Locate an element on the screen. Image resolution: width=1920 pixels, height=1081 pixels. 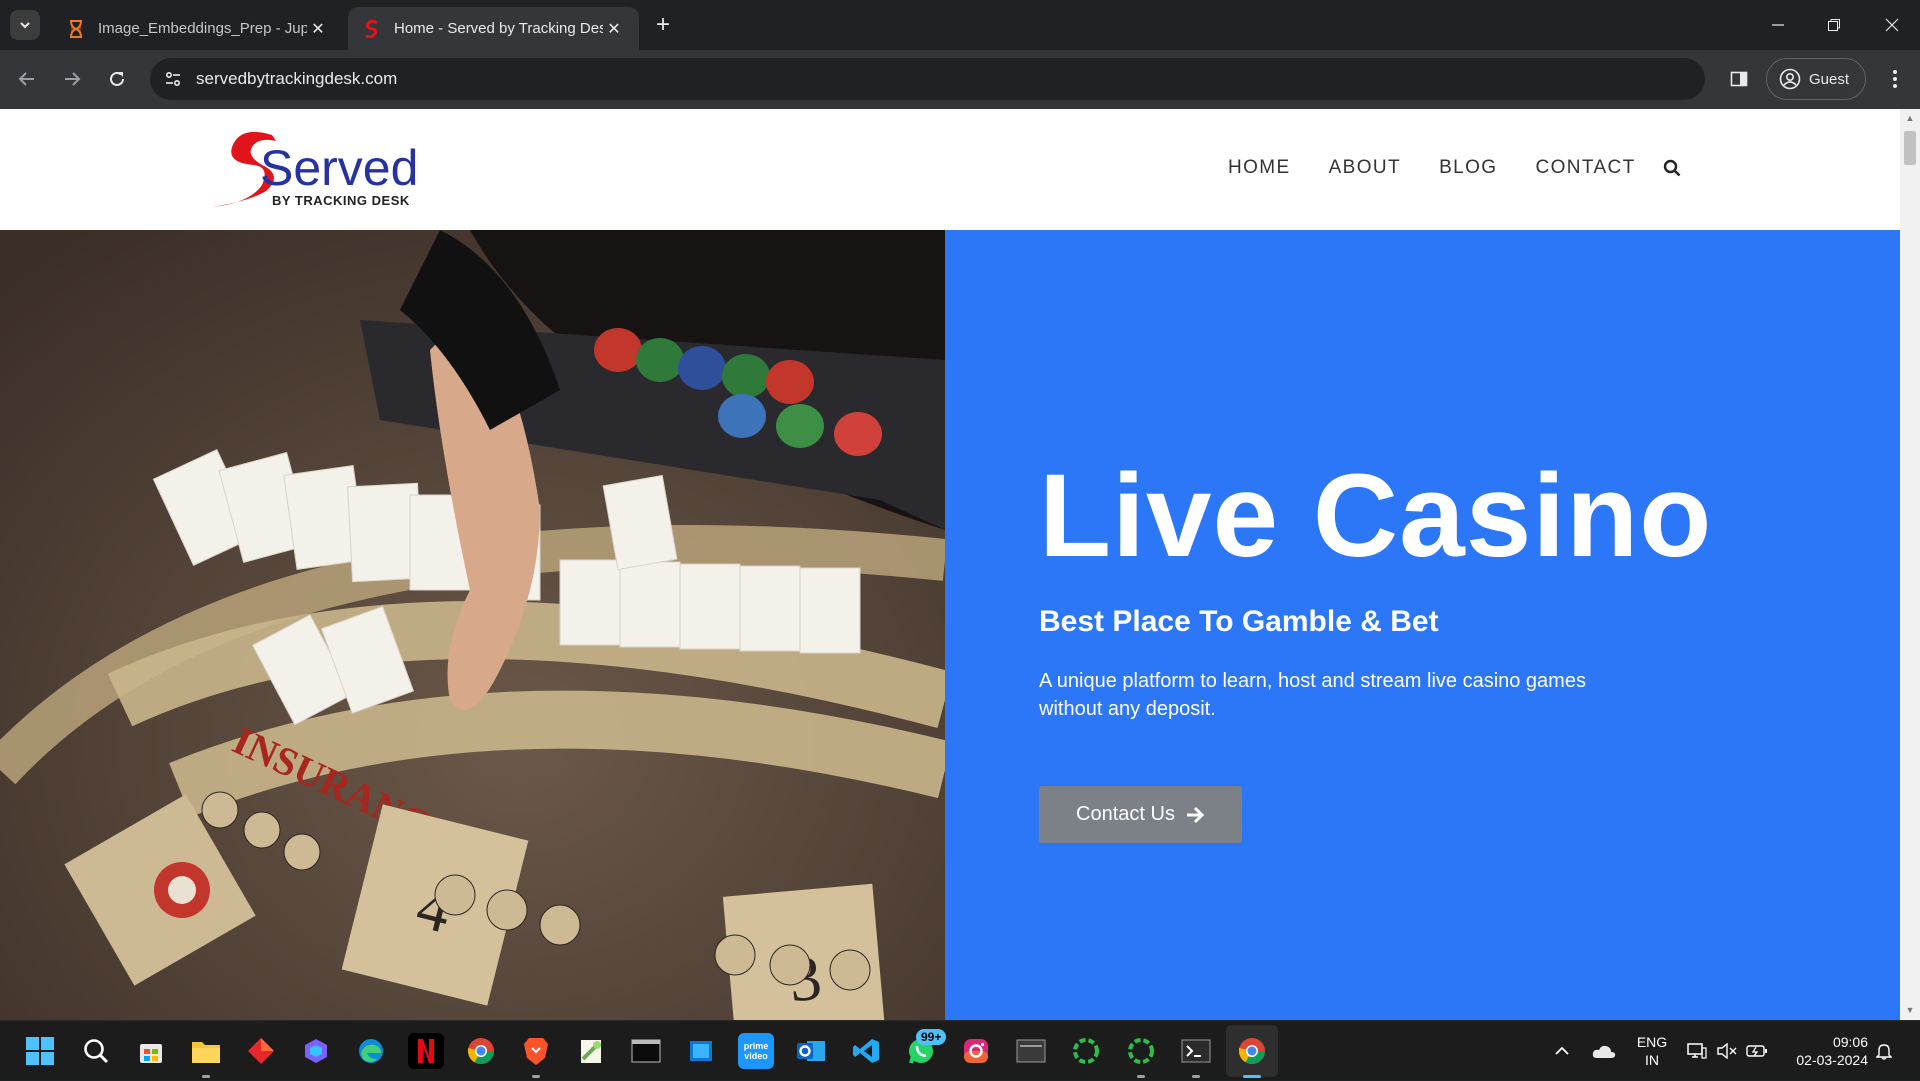
scroll-up-icon: ▲ is located at coordinates (1910, 118).